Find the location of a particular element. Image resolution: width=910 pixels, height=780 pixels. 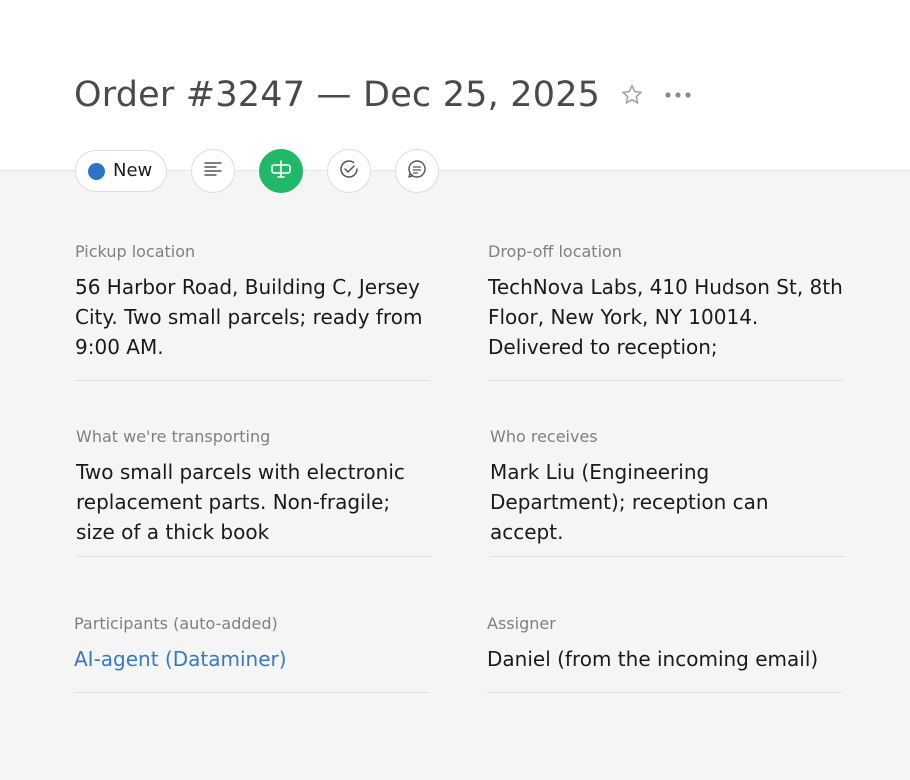

star-icon is located at coordinates (632, 95).